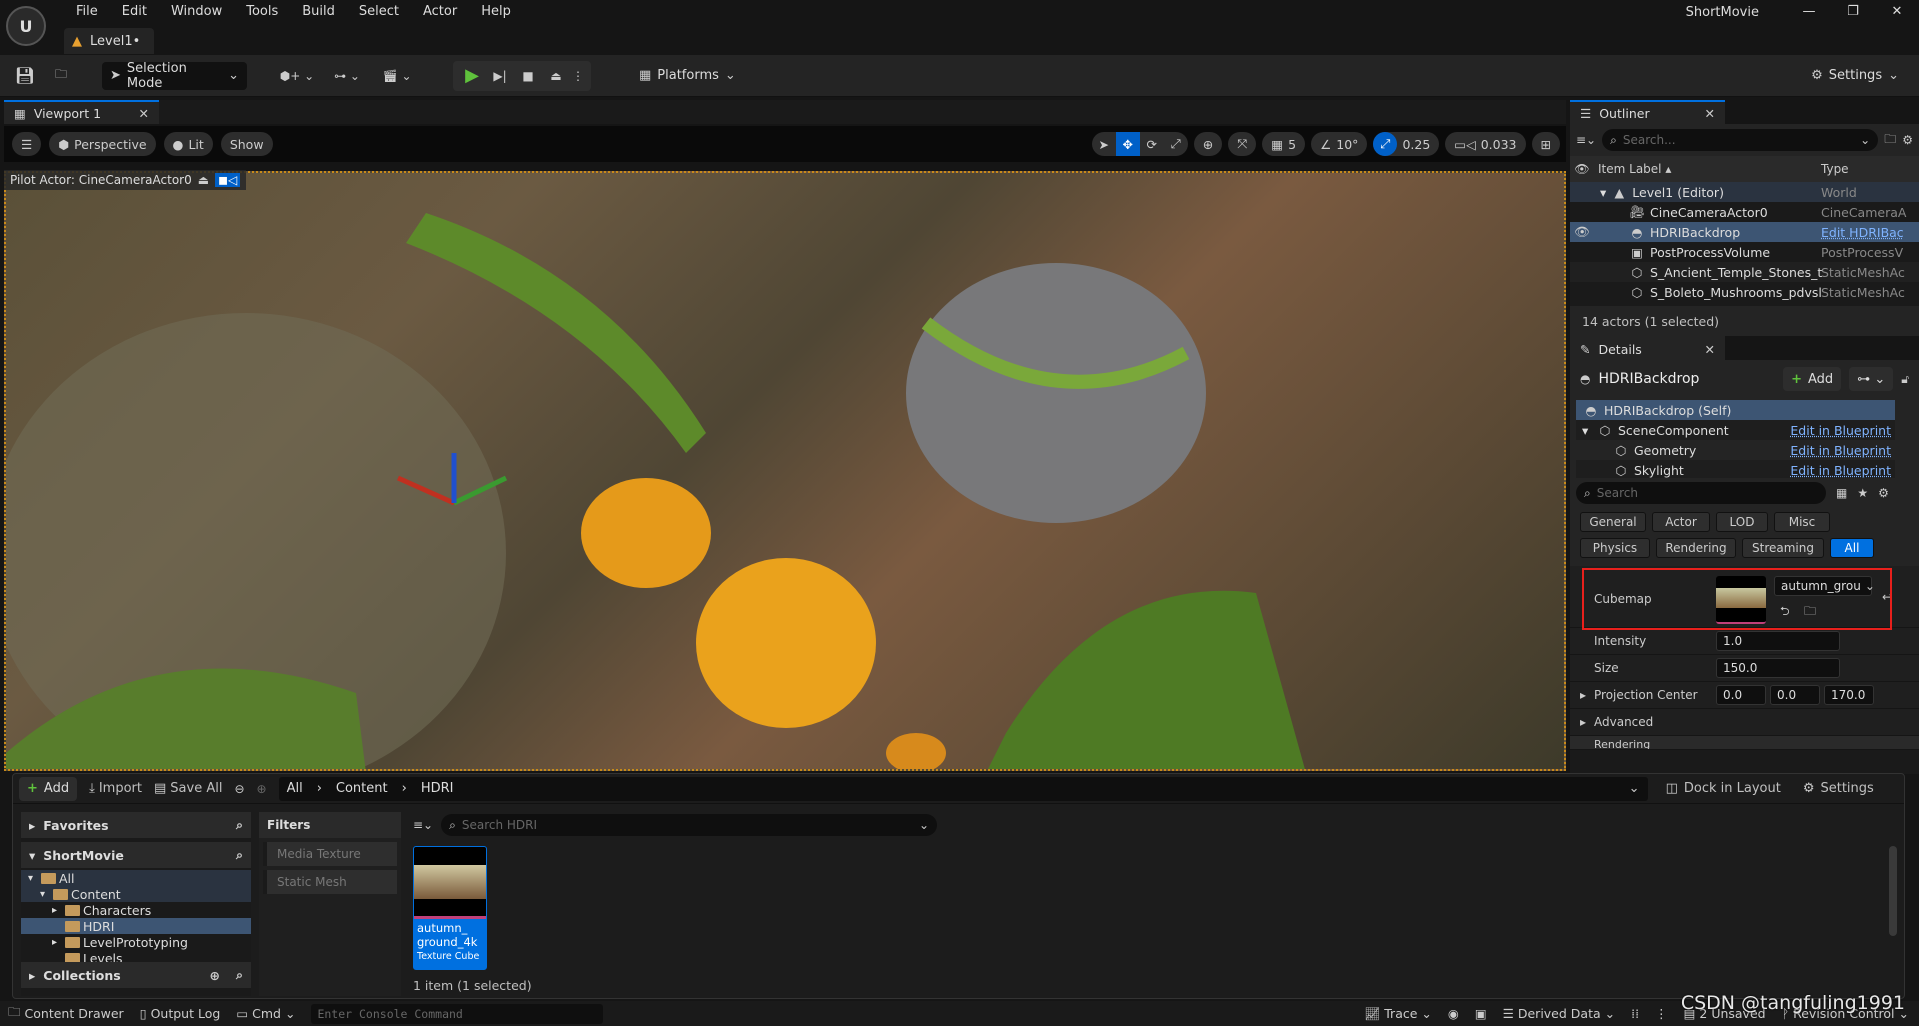 This screenshot has height=1026, width=1919. What do you see at coordinates (528, 76) in the screenshot?
I see `stop-icon: ■` at bounding box center [528, 76].